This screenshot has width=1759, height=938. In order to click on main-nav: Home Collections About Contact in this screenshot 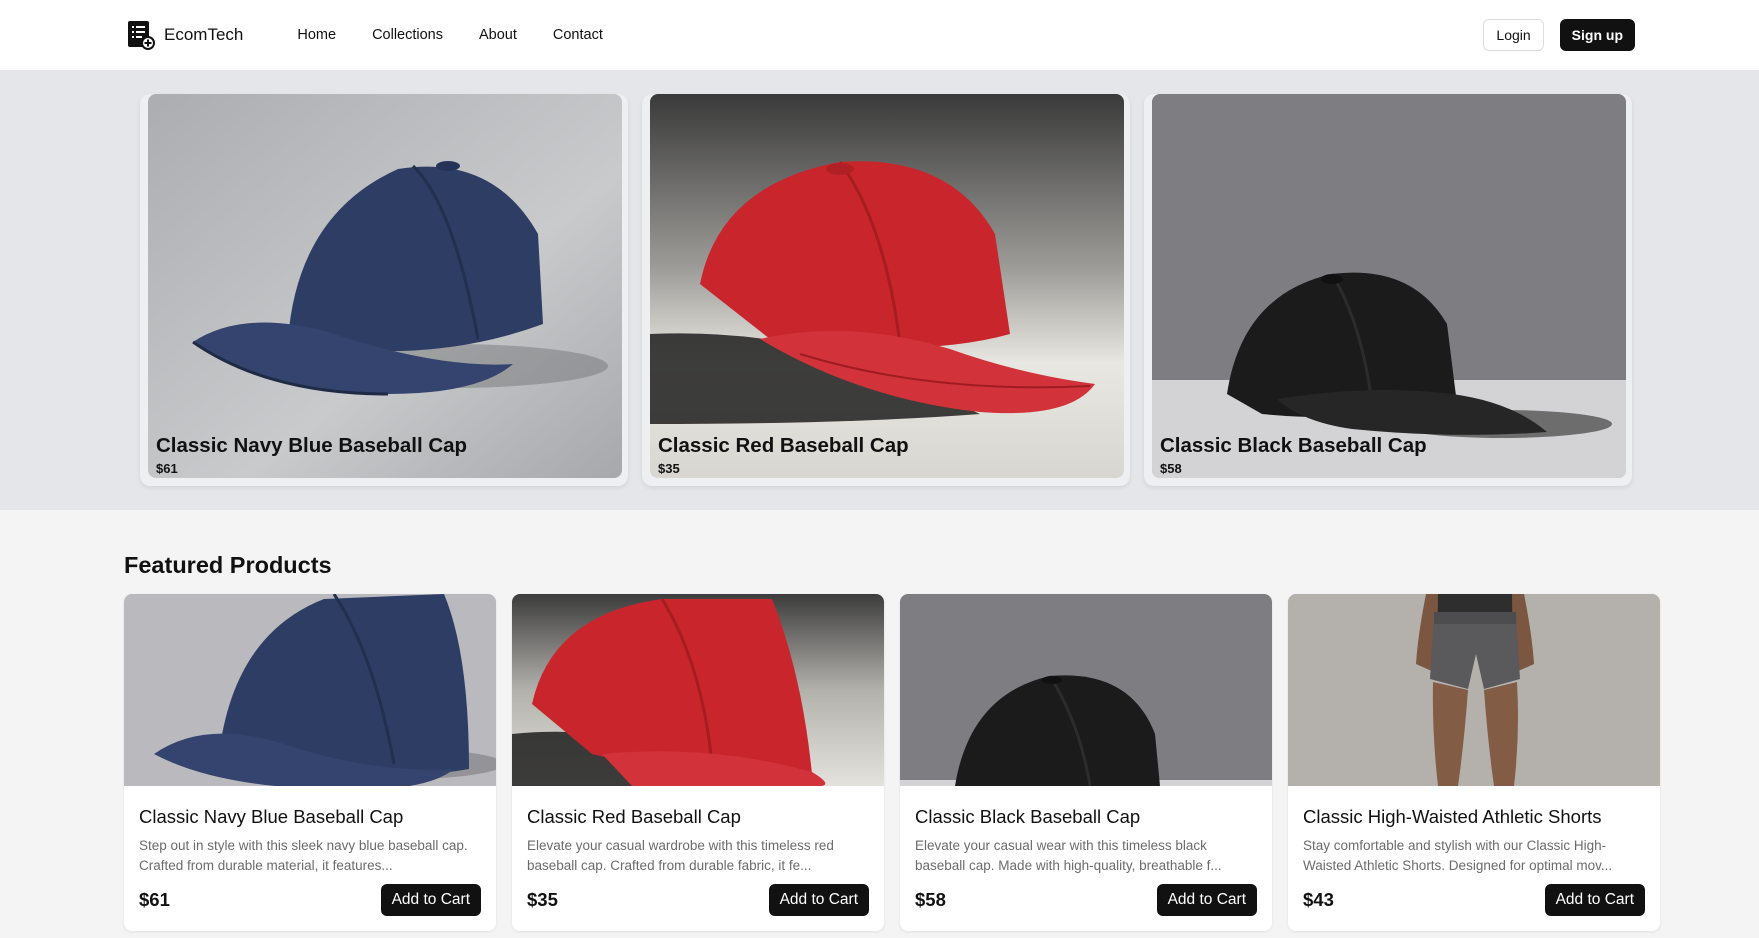, I will do `click(450, 35)`.